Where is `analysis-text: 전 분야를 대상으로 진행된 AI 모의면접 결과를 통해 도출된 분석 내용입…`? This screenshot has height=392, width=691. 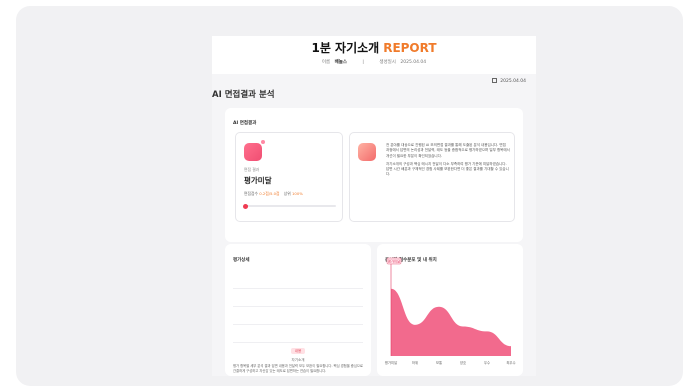
analysis-text: 전 분야를 대상으로 진행된 AI 모의면접 결과를 통해 도출된 분석 내용입… is located at coordinates (448, 162).